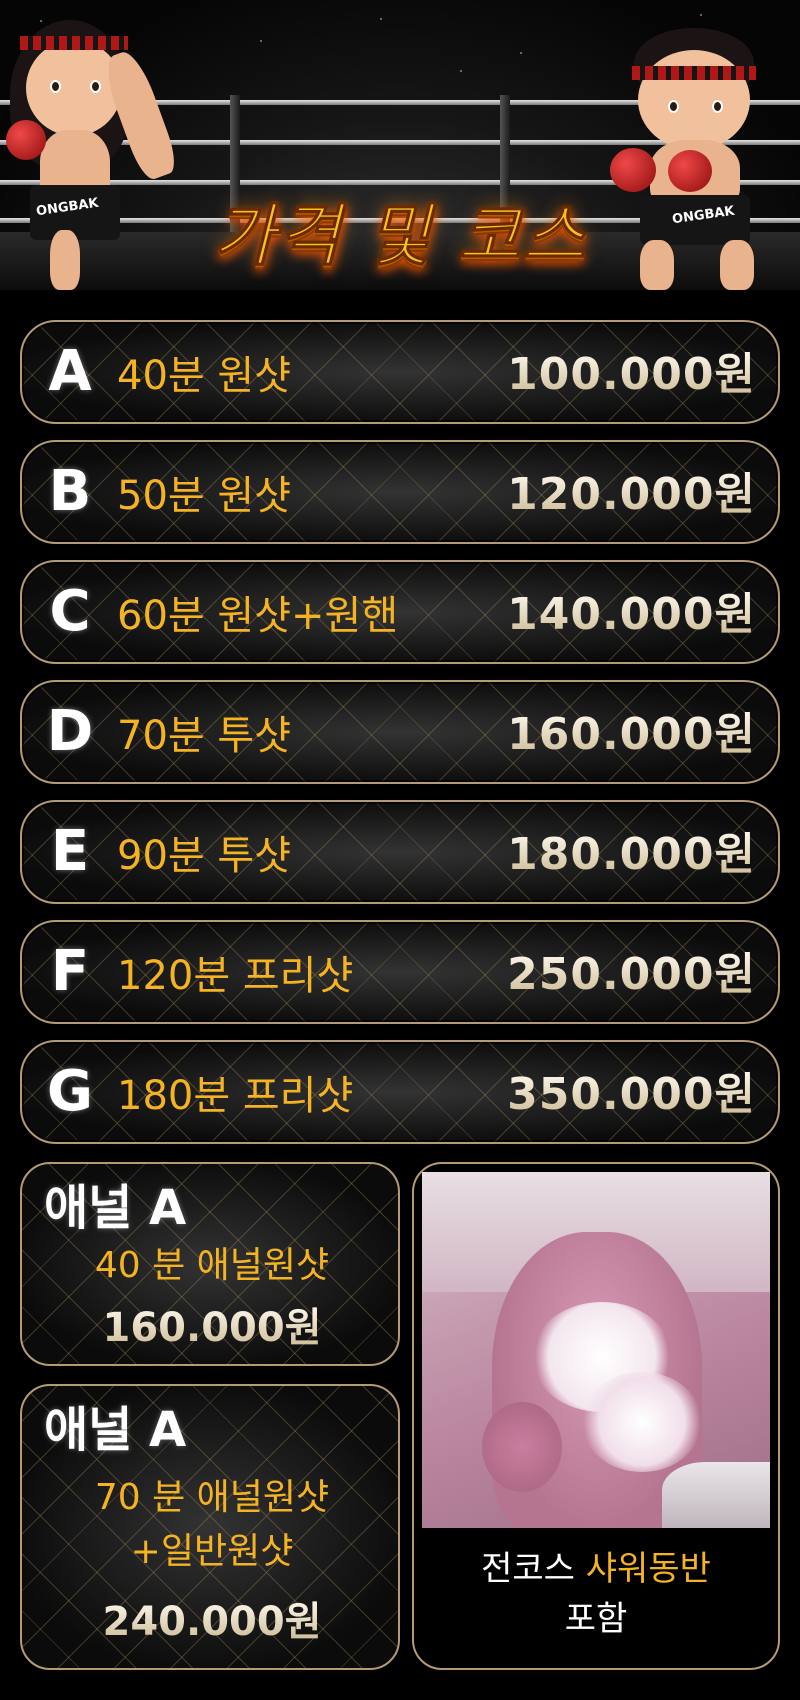 The image size is (800, 1700). What do you see at coordinates (400, 372) in the screenshot?
I see `course-row-a: A 40분 원샷 100.000원` at bounding box center [400, 372].